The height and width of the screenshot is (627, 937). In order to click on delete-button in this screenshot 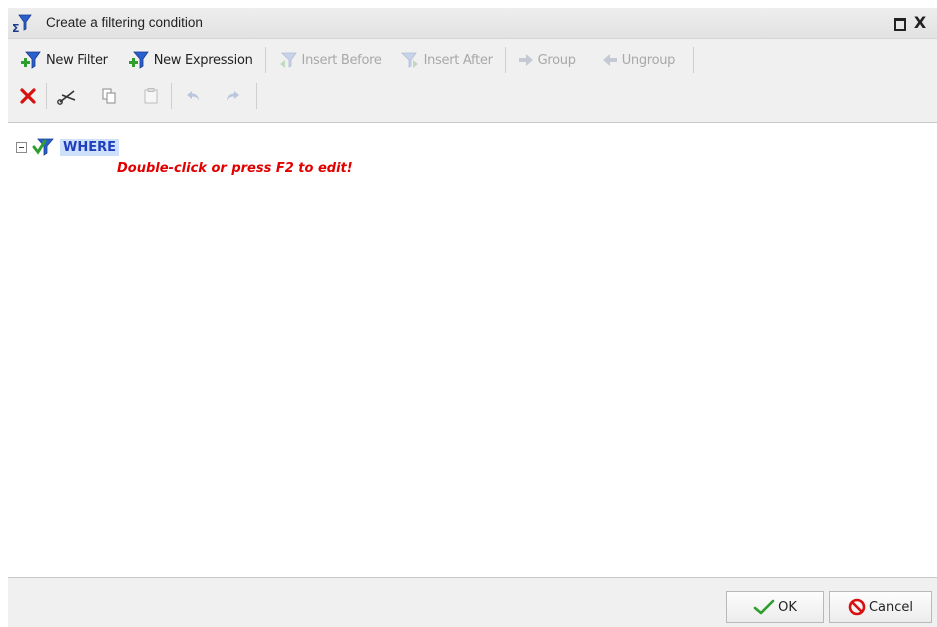, I will do `click(28, 96)`.